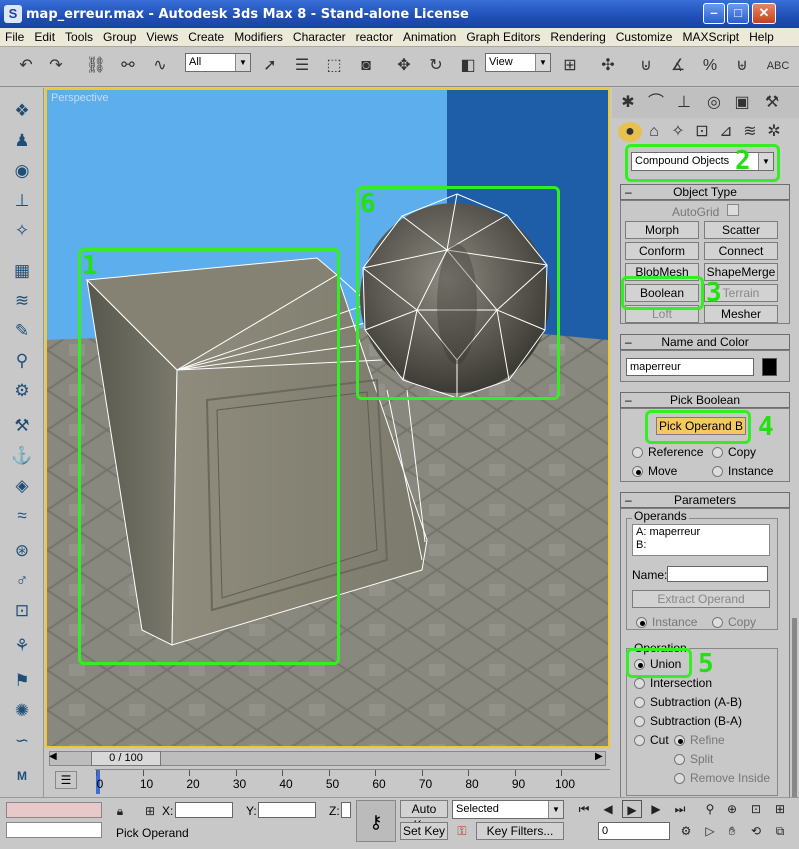  I want to click on set-key-button: Set Key, so click(424, 831).